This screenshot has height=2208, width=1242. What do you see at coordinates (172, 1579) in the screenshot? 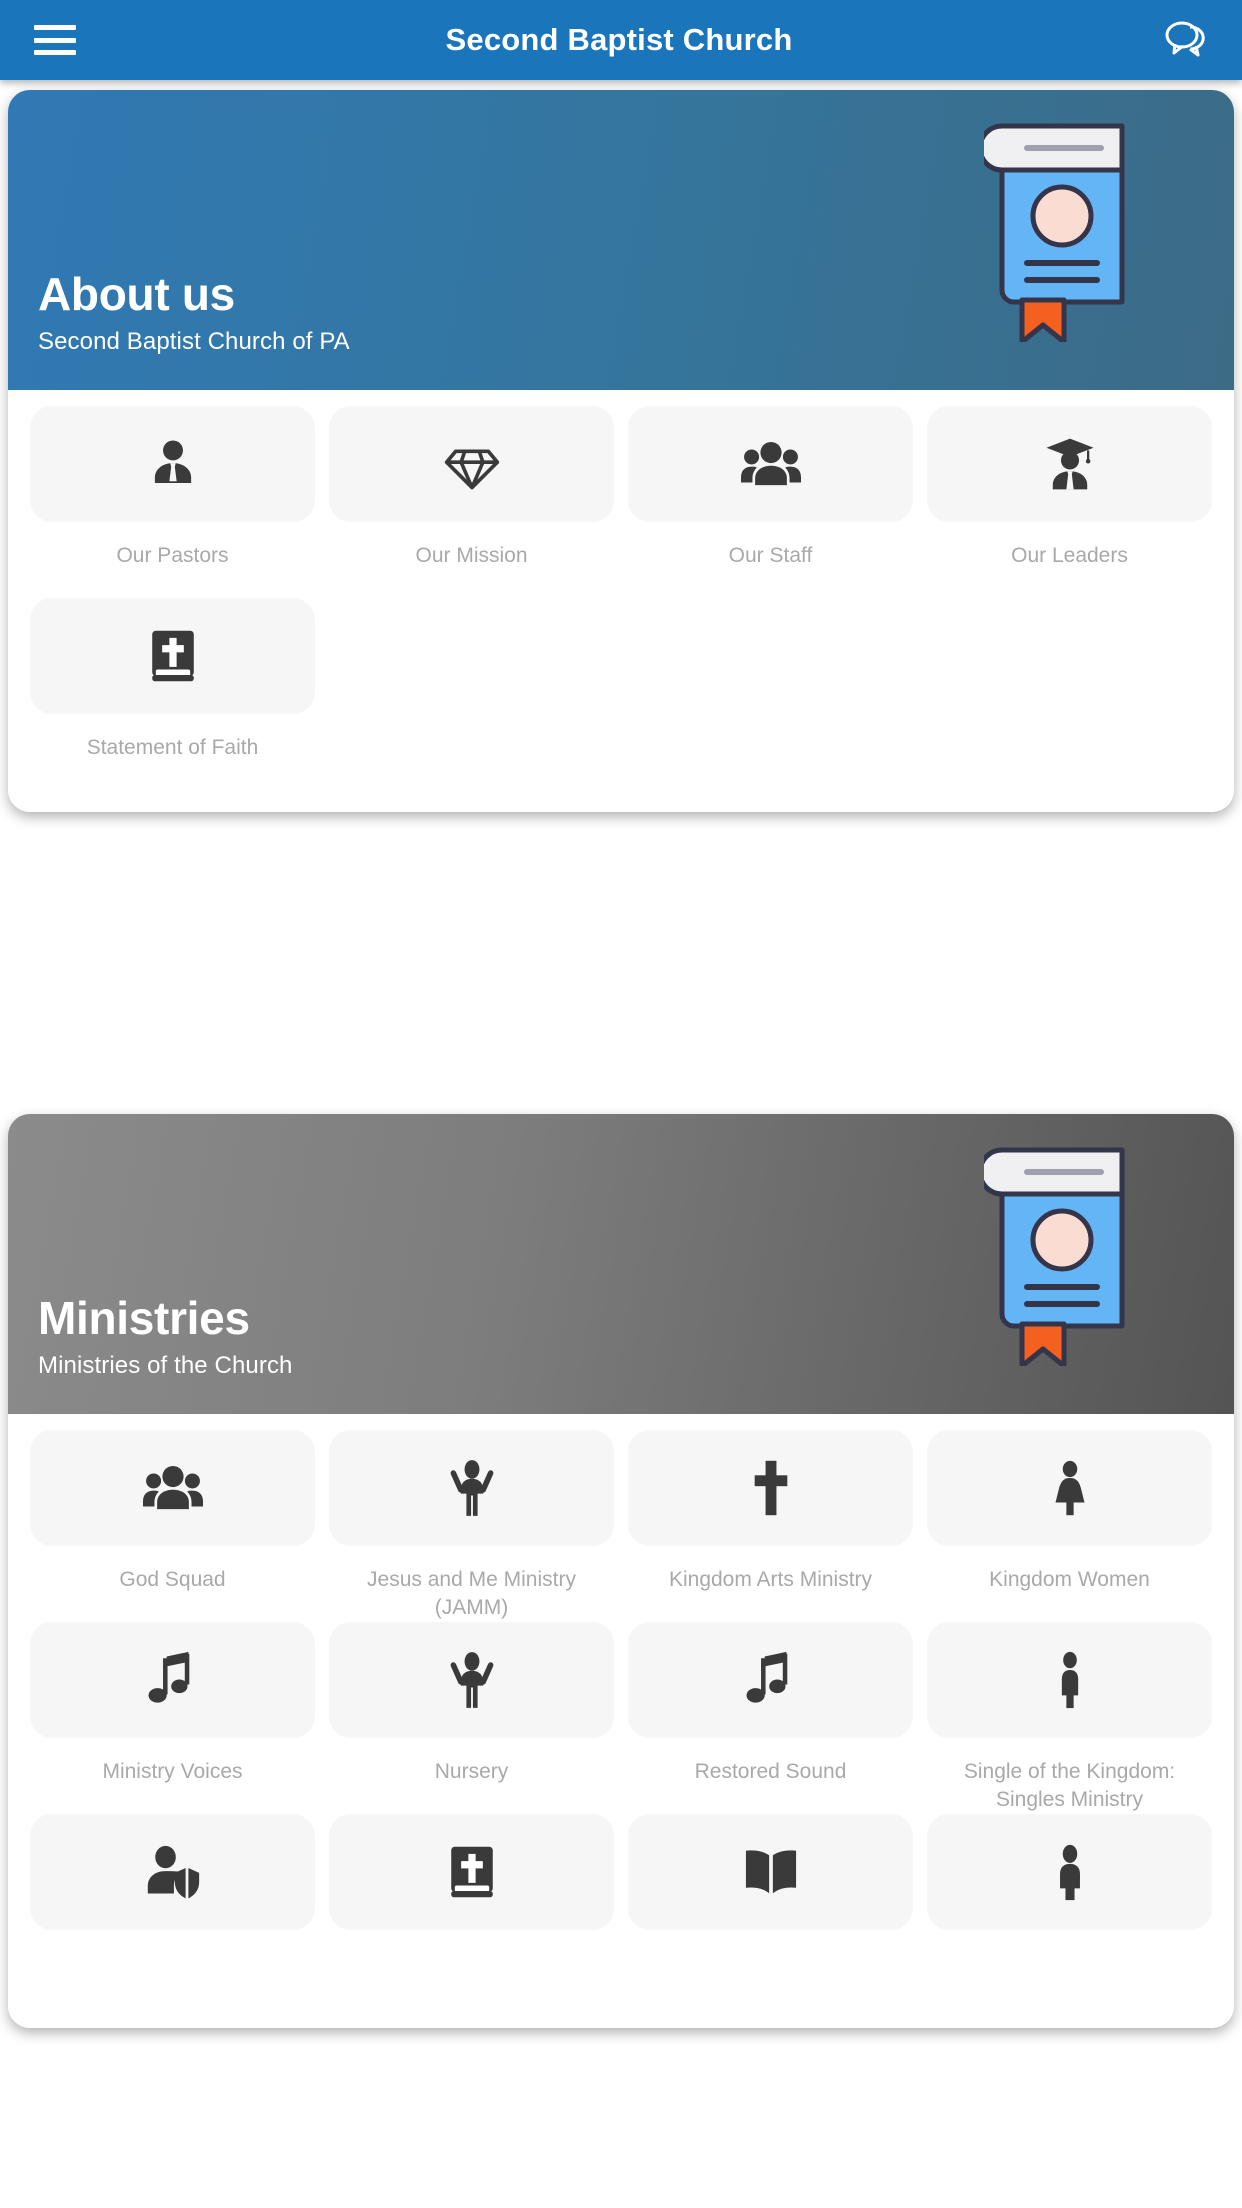
I see `tile-label: God Squad` at bounding box center [172, 1579].